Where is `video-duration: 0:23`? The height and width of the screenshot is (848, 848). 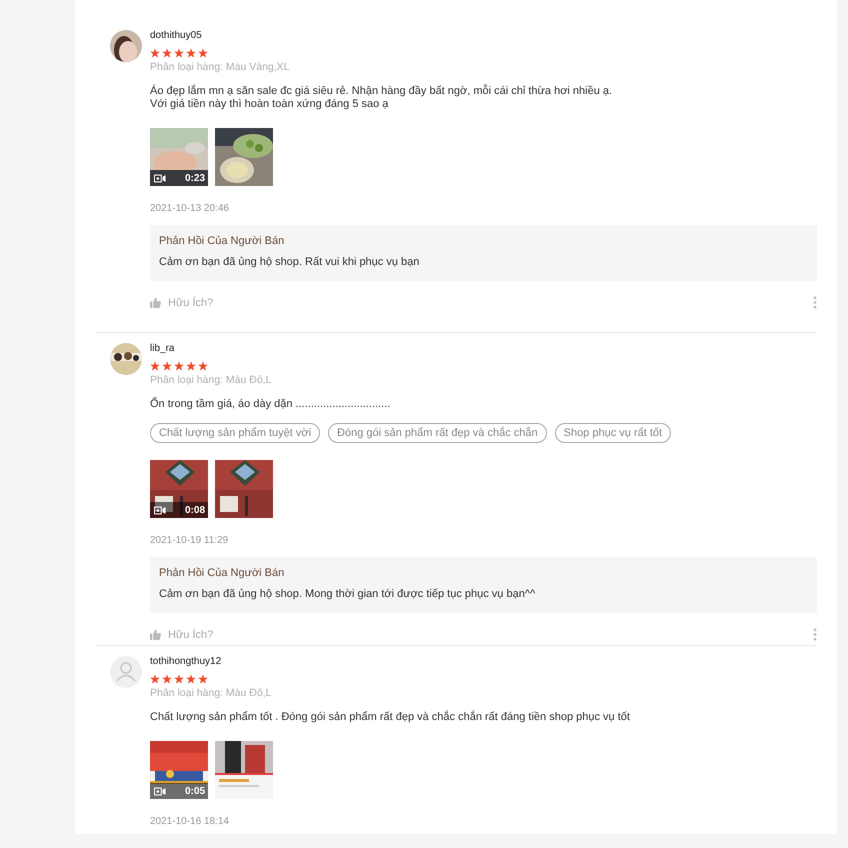 video-duration: 0:23 is located at coordinates (194, 178).